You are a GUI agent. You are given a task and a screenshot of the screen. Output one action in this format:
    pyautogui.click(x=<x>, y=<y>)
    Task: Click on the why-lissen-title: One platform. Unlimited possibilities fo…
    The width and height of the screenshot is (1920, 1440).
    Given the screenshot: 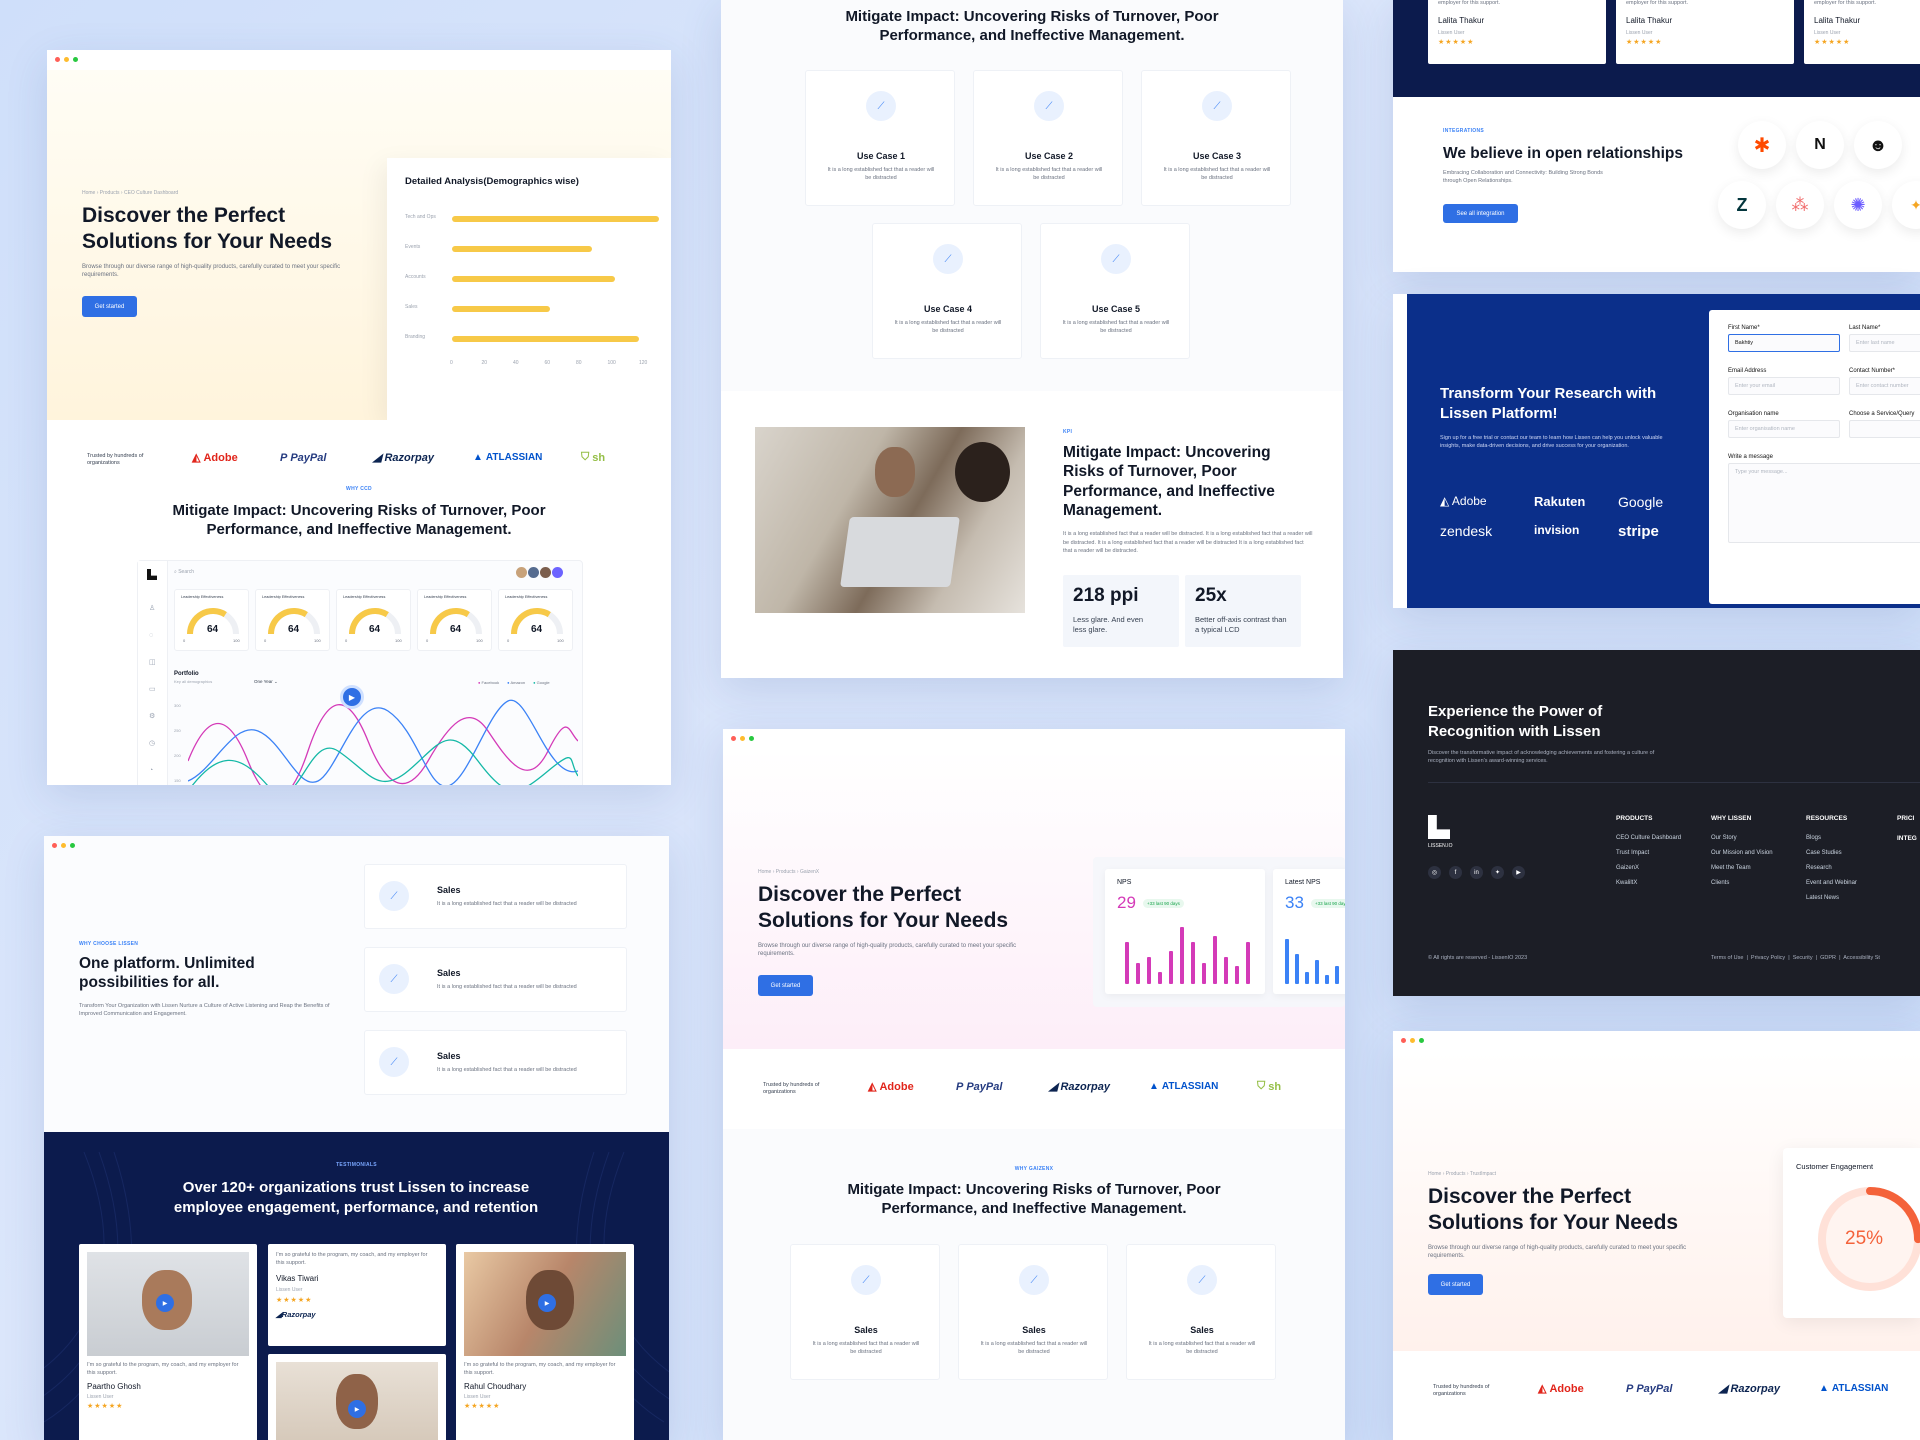 What is the action you would take?
    pyautogui.click(x=167, y=973)
    